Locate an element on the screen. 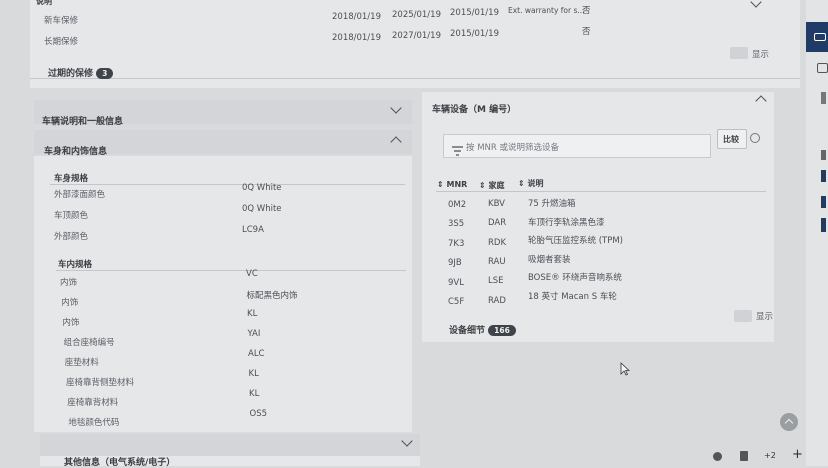 The height and width of the screenshot is (468, 828). body-spec-title: 车身规格 is located at coordinates (71, 179).